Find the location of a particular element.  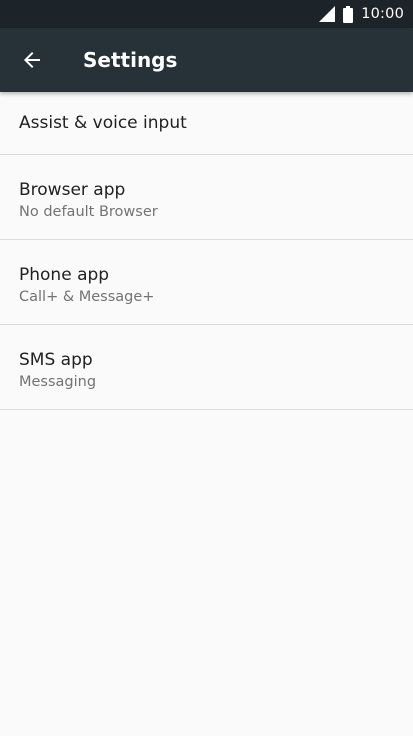

cell-signal-icon is located at coordinates (327, 14).